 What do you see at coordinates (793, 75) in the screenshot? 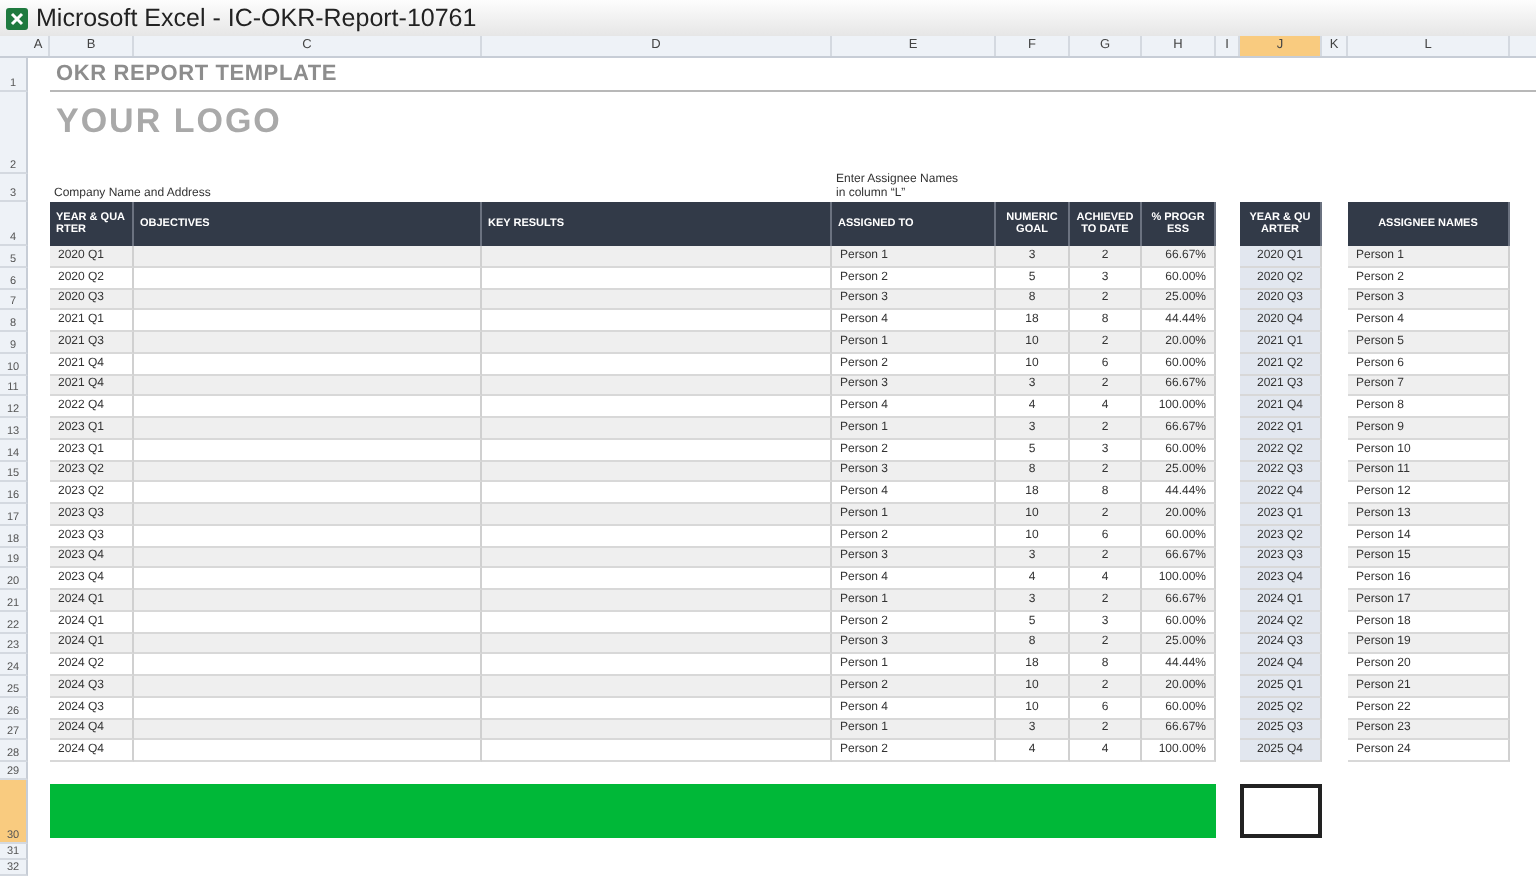
I see `sheet-title: OKR REPORT TEMPLATE` at bounding box center [793, 75].